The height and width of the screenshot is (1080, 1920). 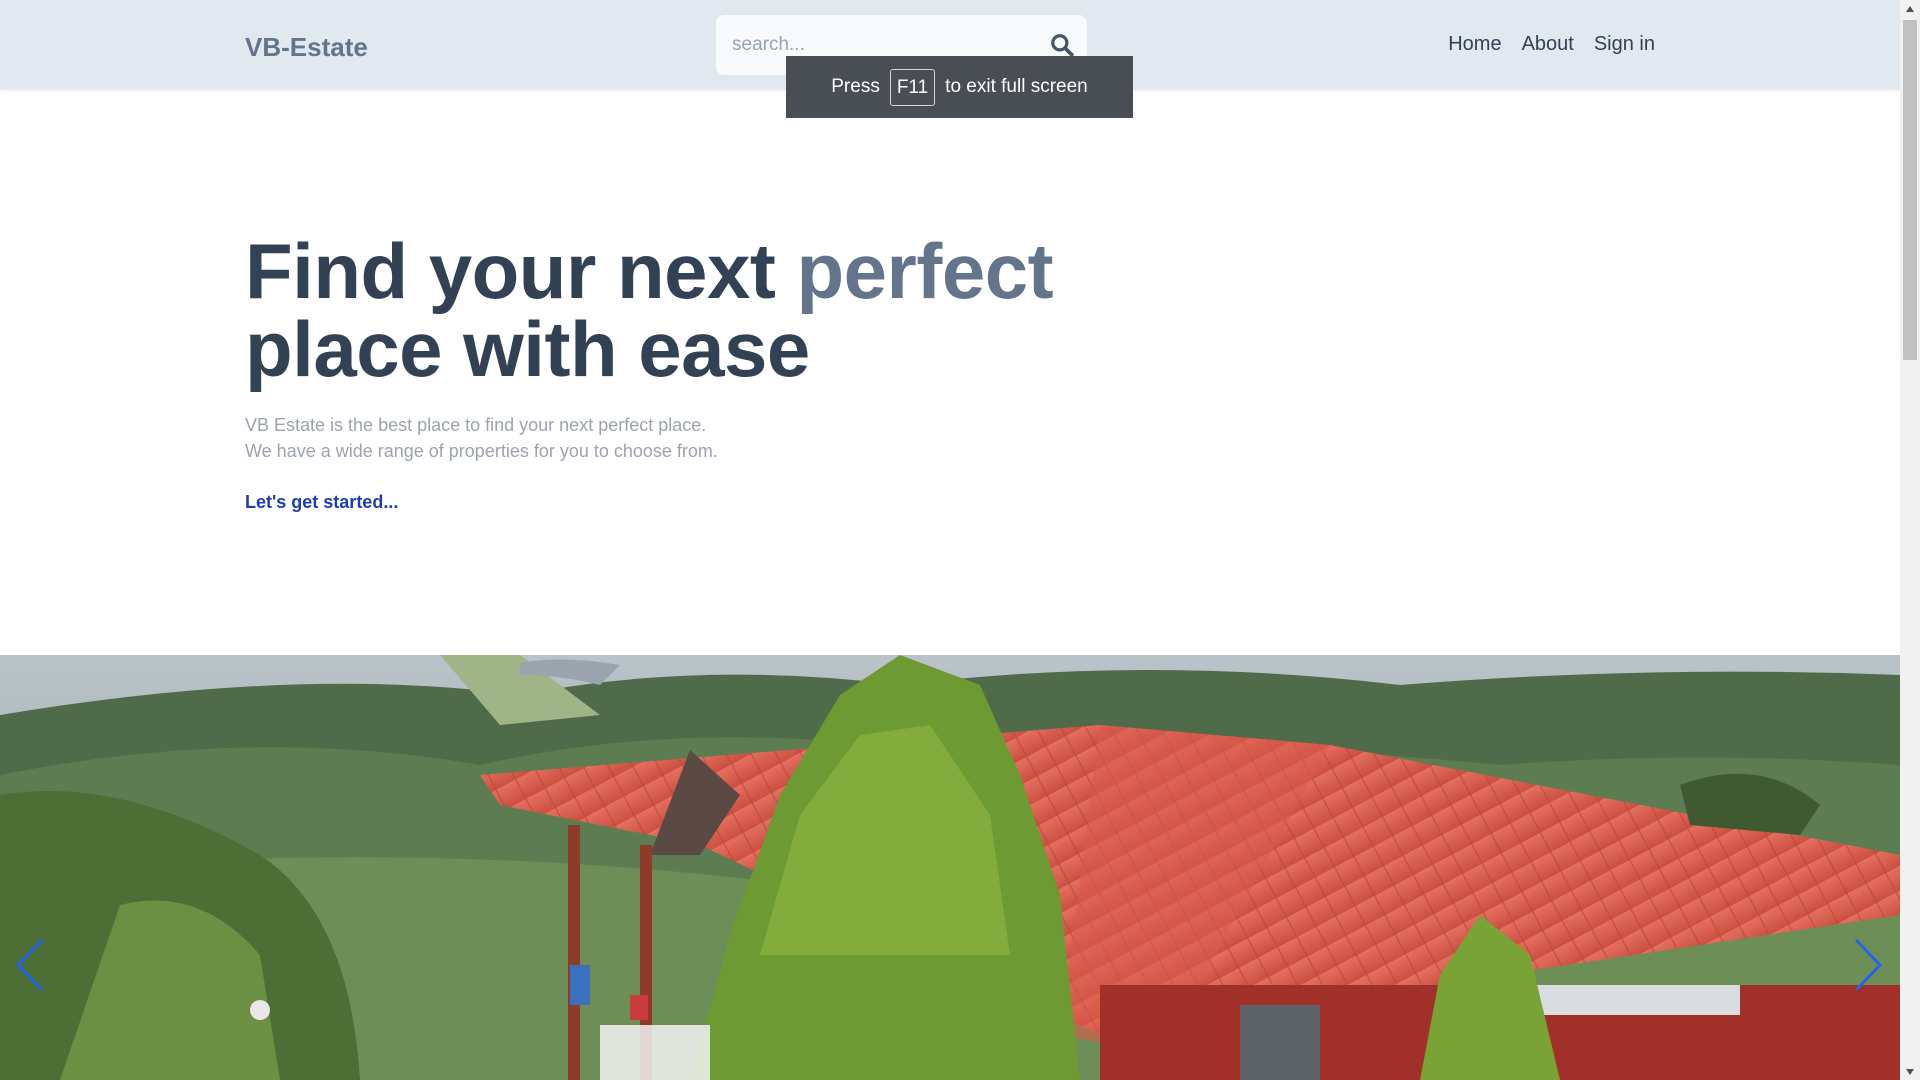 I want to click on hero-title-part1: Find your next, so click(x=510, y=271).